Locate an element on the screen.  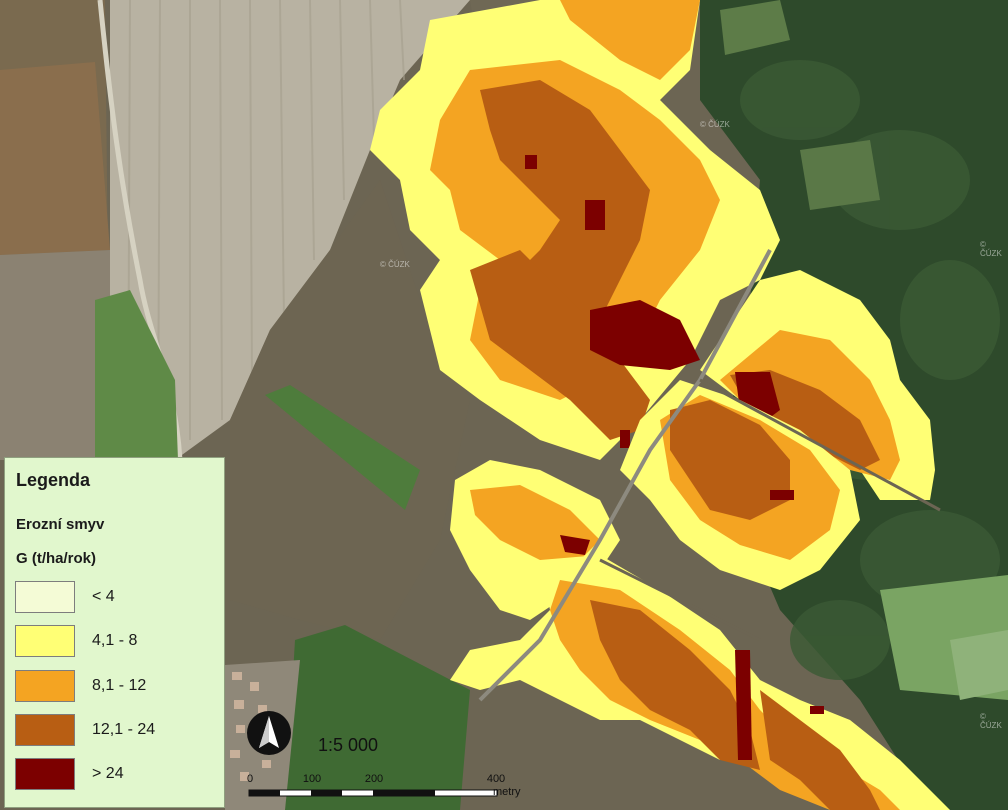
legend-item: > 24 is located at coordinates (115, 775).